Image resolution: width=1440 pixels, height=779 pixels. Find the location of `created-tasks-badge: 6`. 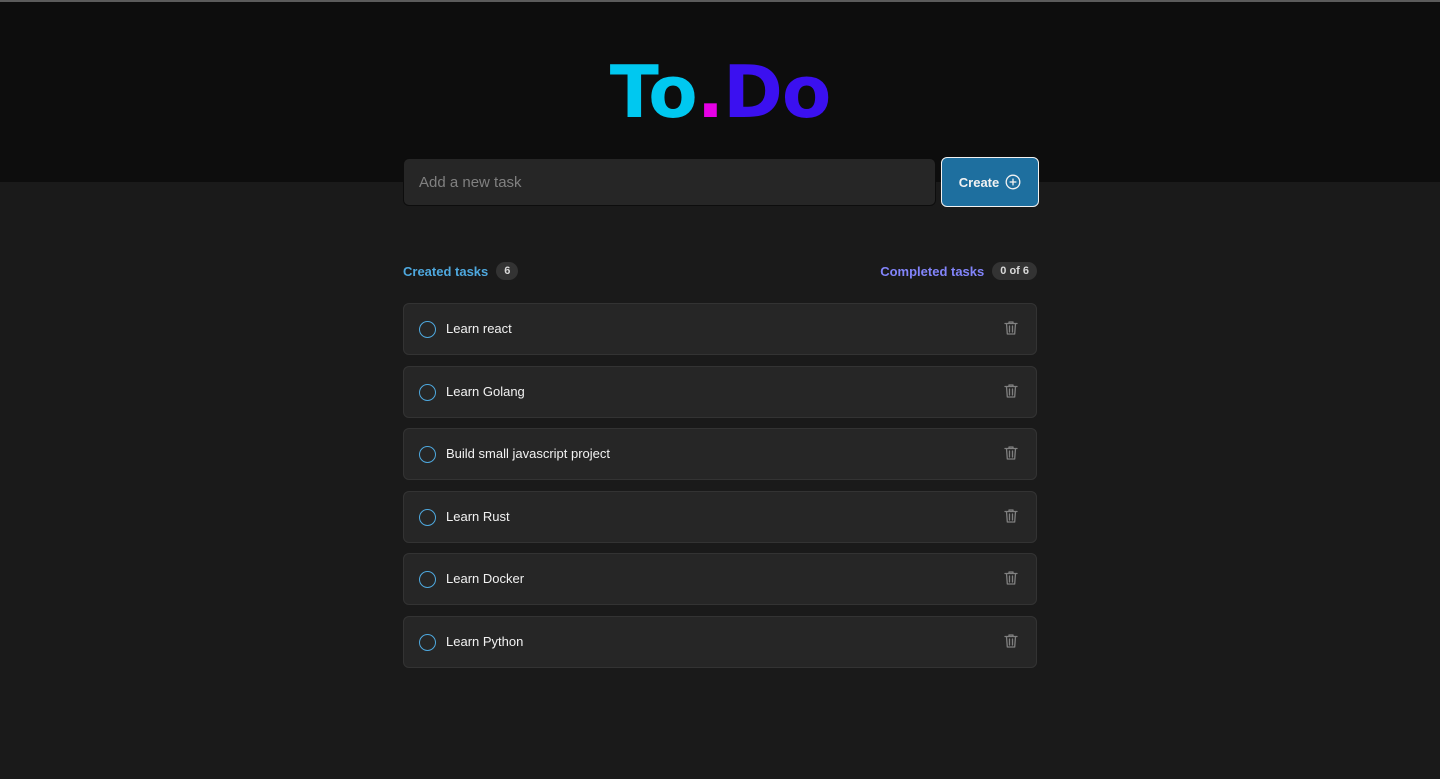

created-tasks-badge: 6 is located at coordinates (507, 271).